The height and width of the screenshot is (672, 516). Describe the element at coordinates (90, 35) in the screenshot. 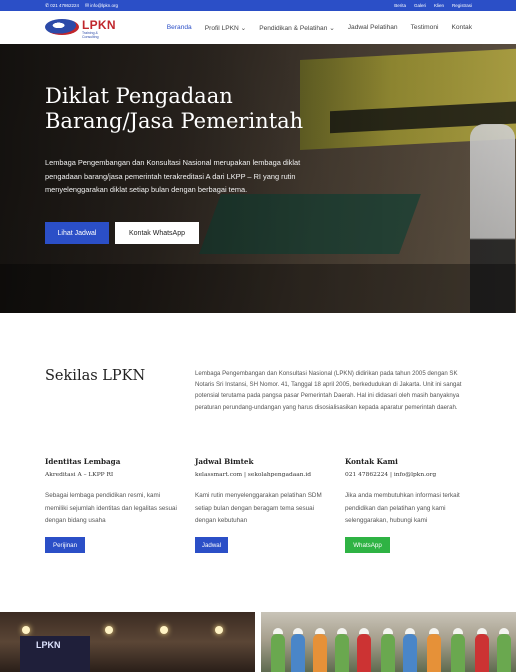

I see `logo-tagline: Training & Consulting` at that location.